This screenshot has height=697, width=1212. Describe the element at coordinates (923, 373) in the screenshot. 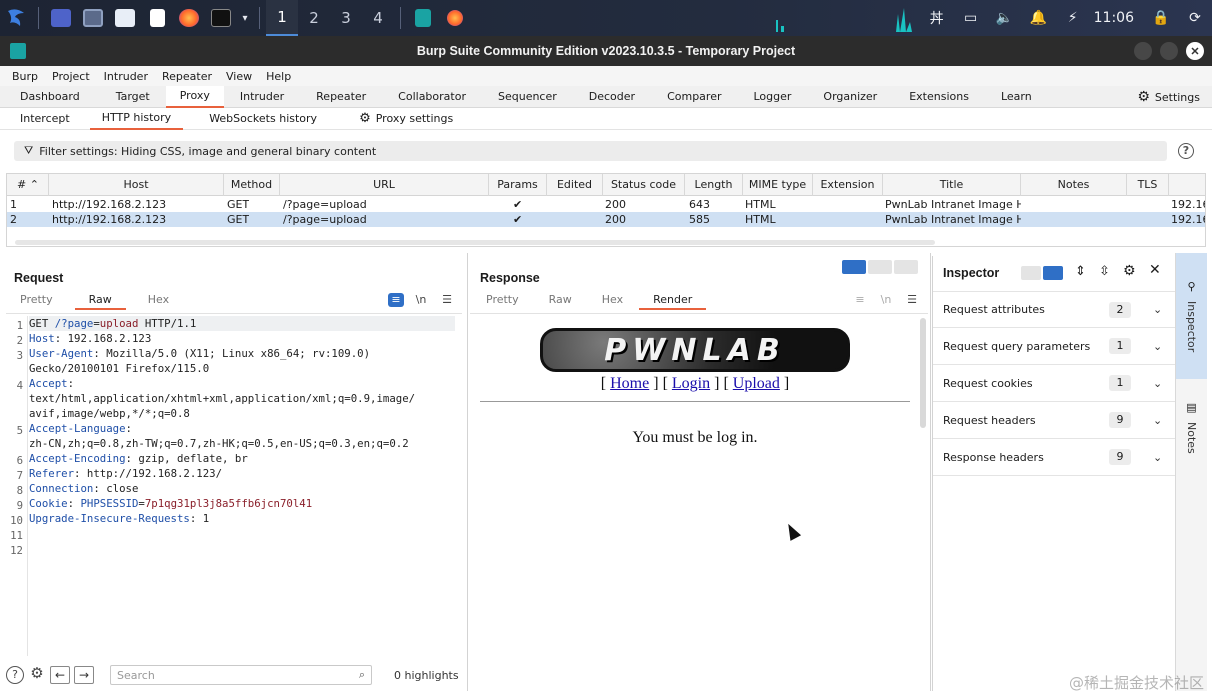

I see `vertical-scrollbar` at that location.